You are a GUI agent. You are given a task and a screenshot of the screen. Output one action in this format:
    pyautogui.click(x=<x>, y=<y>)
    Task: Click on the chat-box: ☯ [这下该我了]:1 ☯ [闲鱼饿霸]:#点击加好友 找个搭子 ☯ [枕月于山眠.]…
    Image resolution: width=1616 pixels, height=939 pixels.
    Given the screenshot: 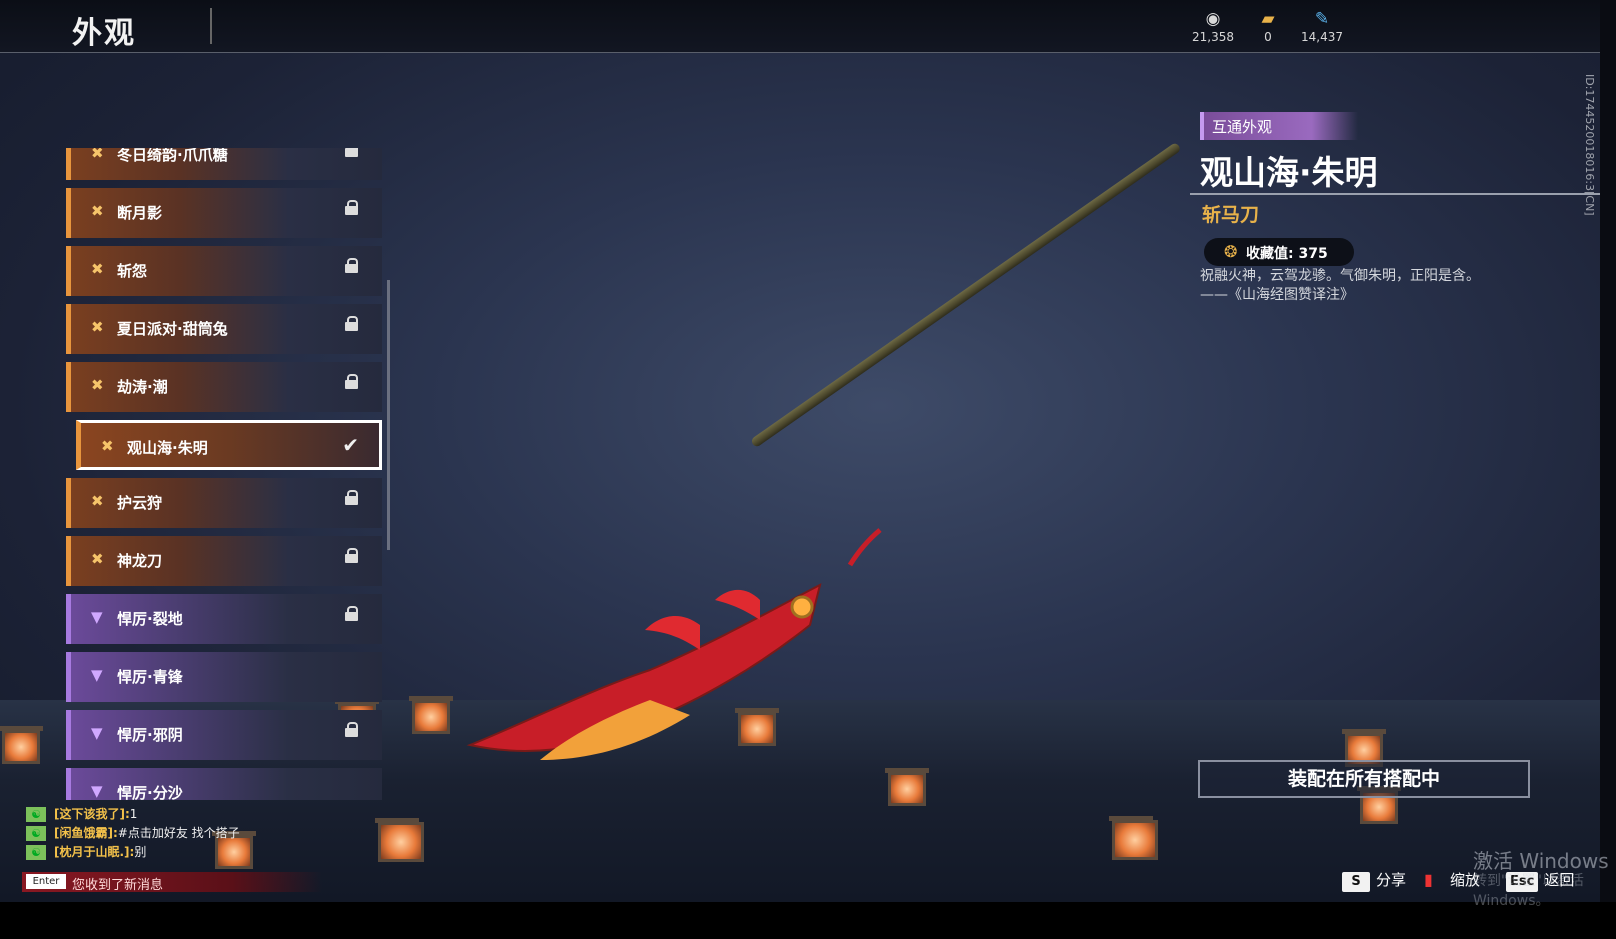 What is the action you would take?
    pyautogui.click(x=191, y=833)
    